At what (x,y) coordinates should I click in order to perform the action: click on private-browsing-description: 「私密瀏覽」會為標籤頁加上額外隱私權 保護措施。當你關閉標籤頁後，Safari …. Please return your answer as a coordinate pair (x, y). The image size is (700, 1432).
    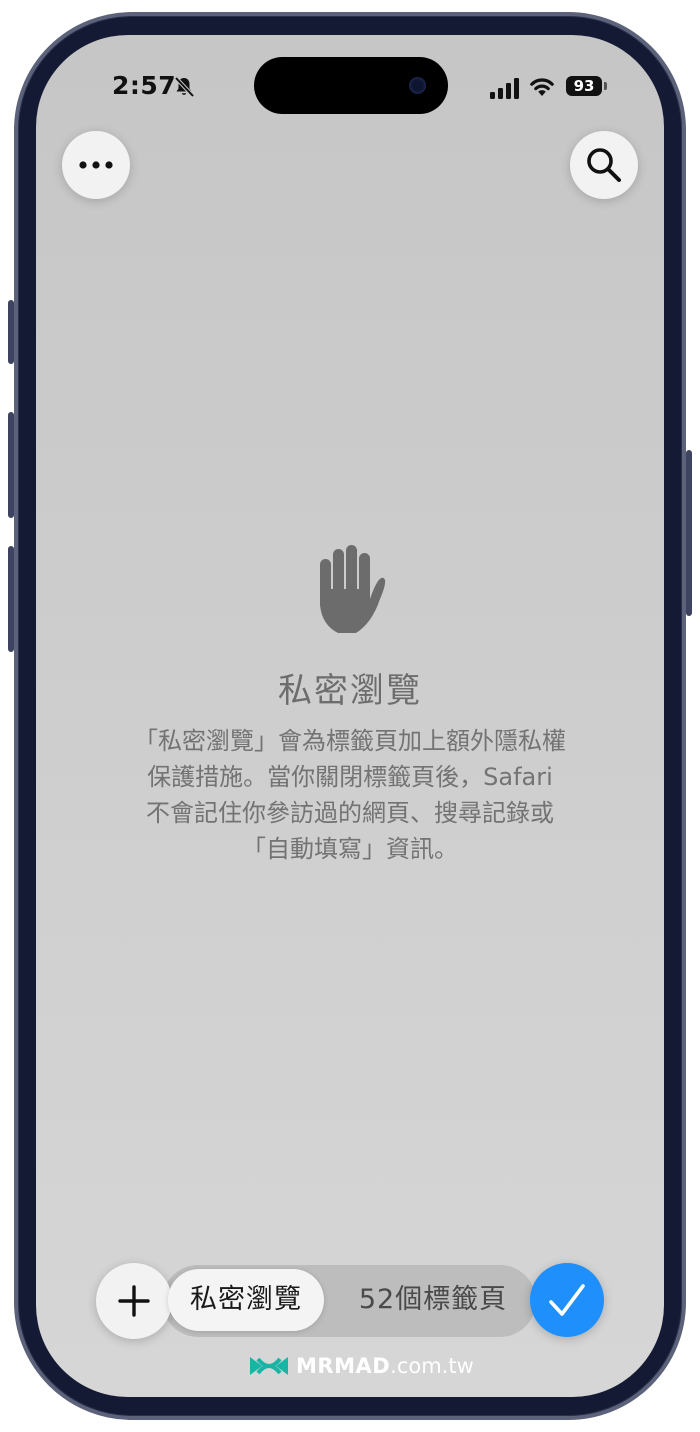
    Looking at the image, I should click on (350, 795).